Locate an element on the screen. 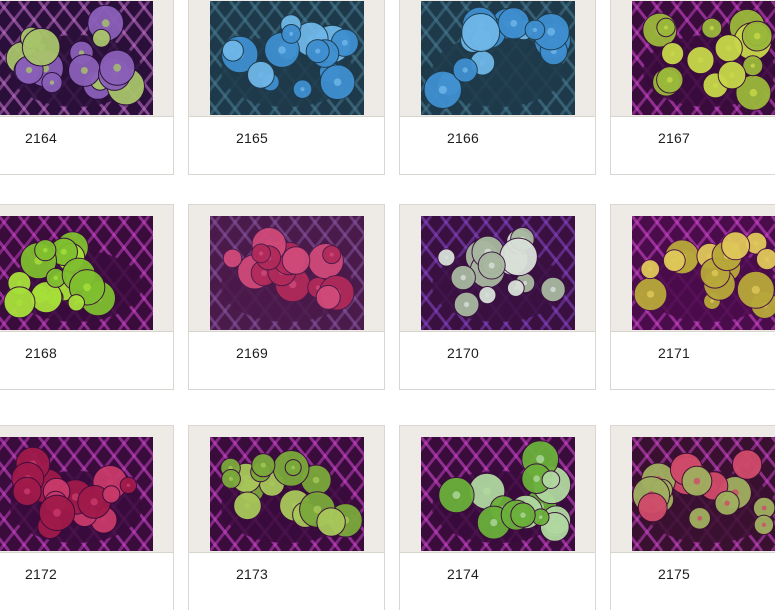  item-number-label: 2165 is located at coordinates (252, 138).